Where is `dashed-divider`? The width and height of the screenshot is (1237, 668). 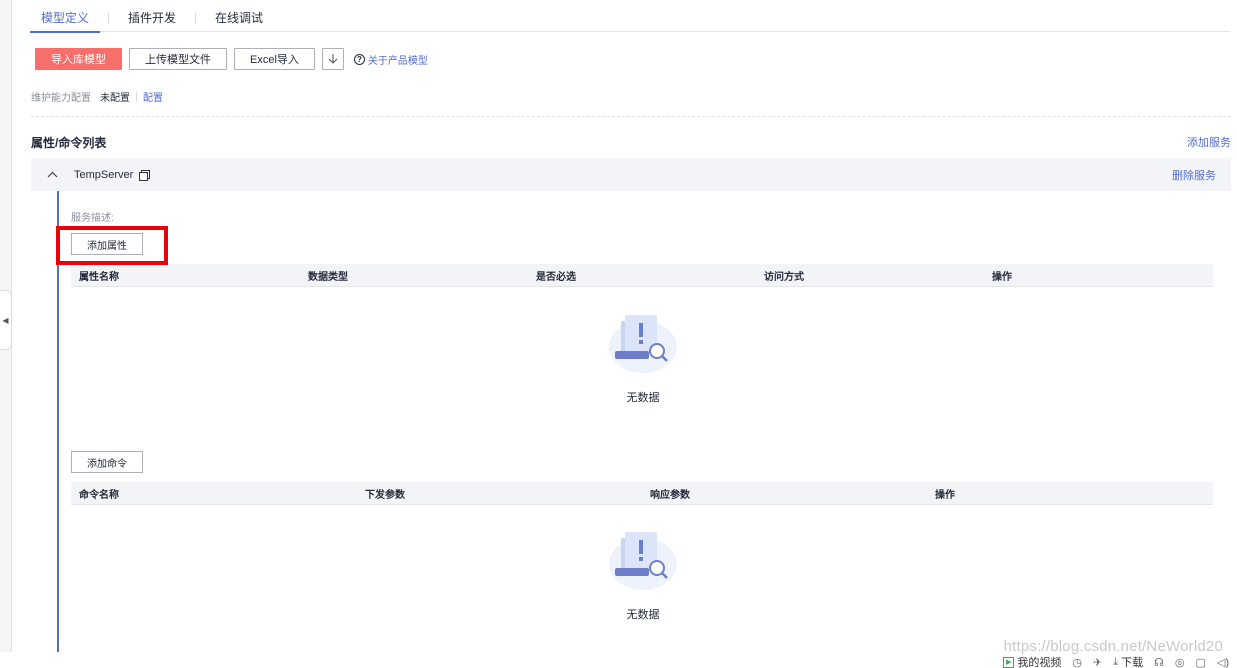
dashed-divider is located at coordinates (631, 116).